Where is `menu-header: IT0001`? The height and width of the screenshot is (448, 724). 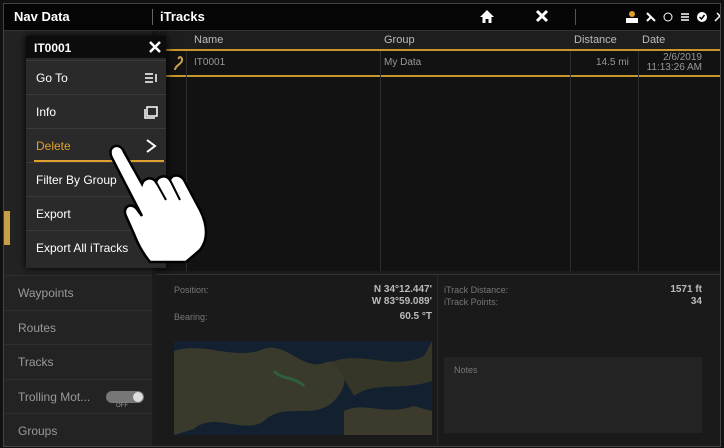
menu-header: IT0001 is located at coordinates (96, 47).